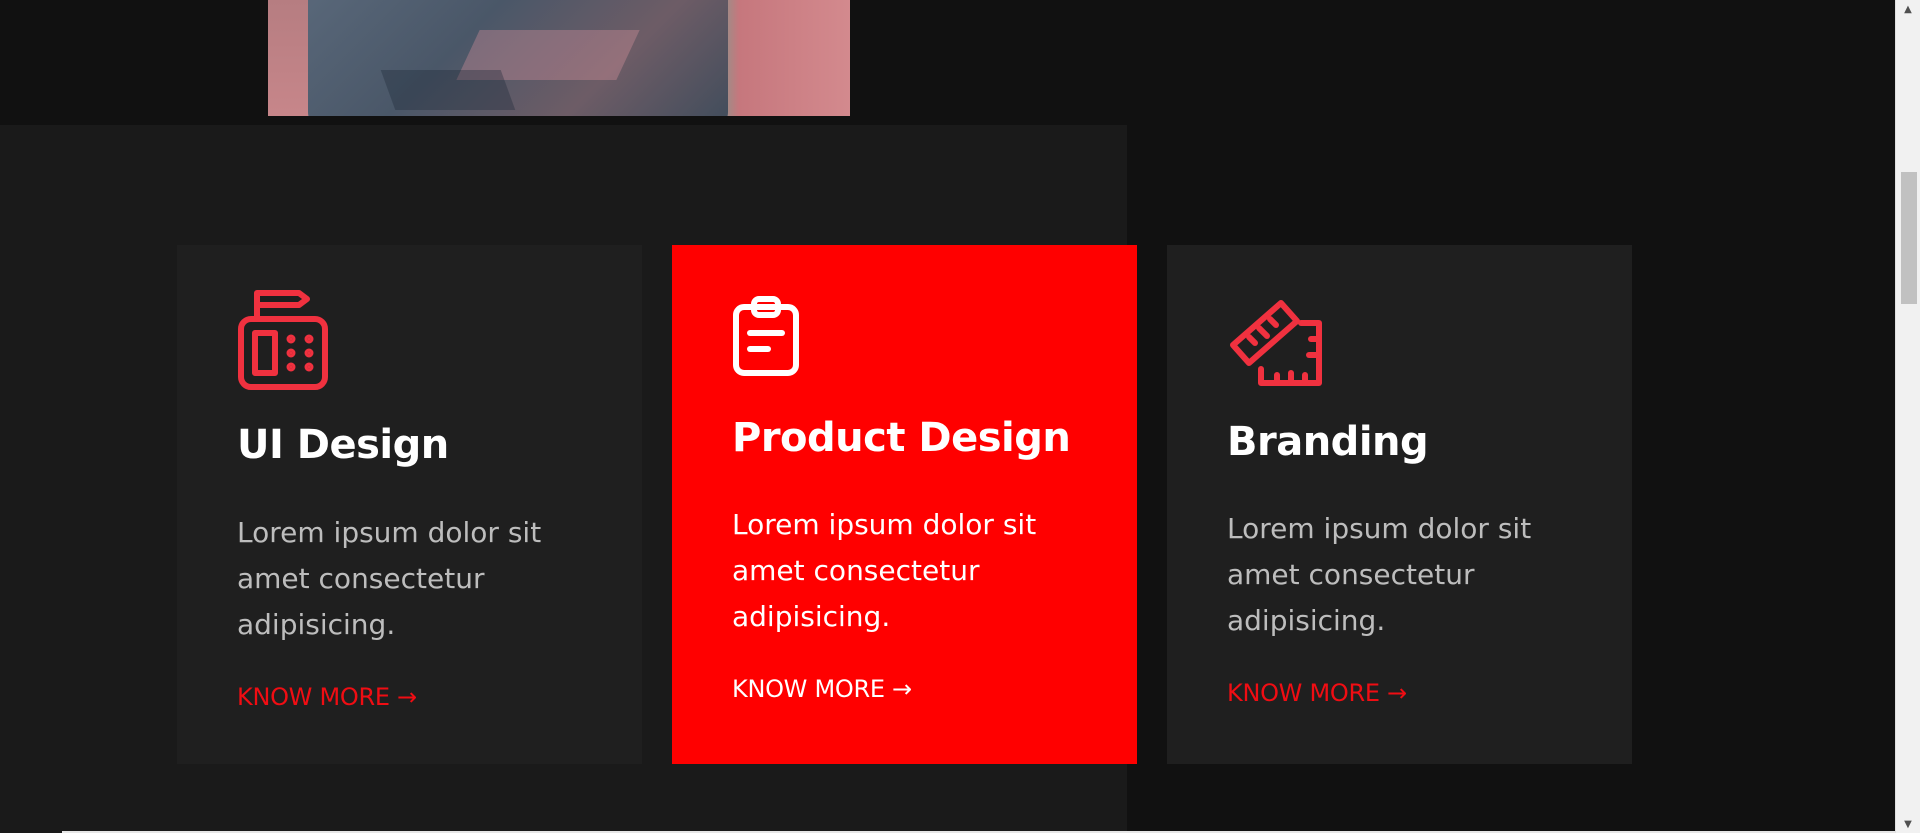  I want to click on vertical-scrollbar: ▲ ▼, so click(1907, 416).